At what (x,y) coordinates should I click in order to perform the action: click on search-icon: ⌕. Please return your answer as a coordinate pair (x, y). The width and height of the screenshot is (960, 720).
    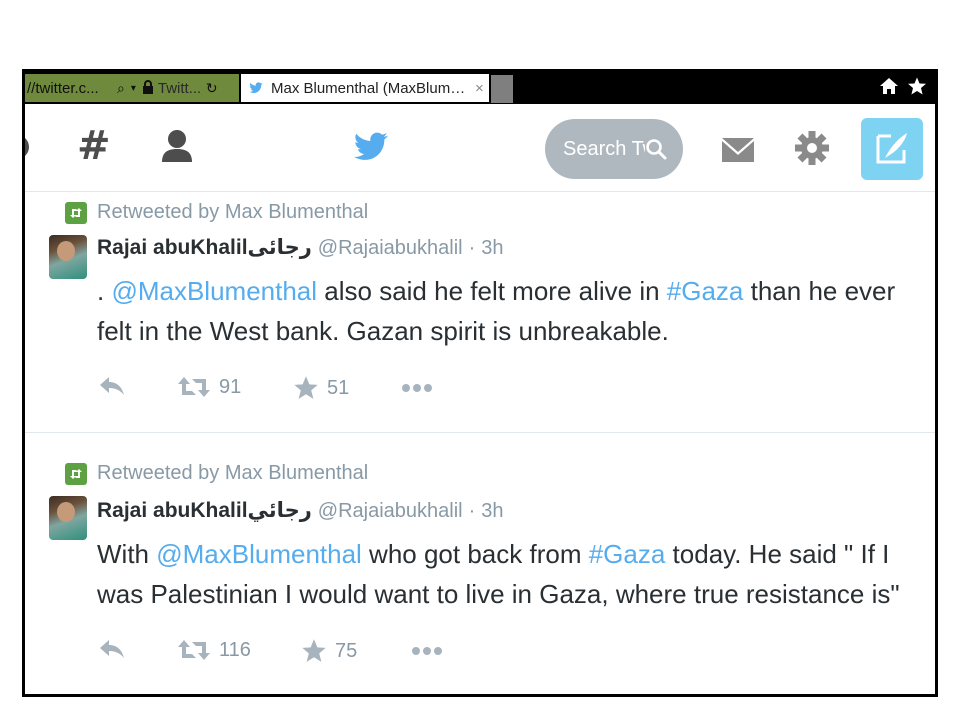
    Looking at the image, I should click on (121, 88).